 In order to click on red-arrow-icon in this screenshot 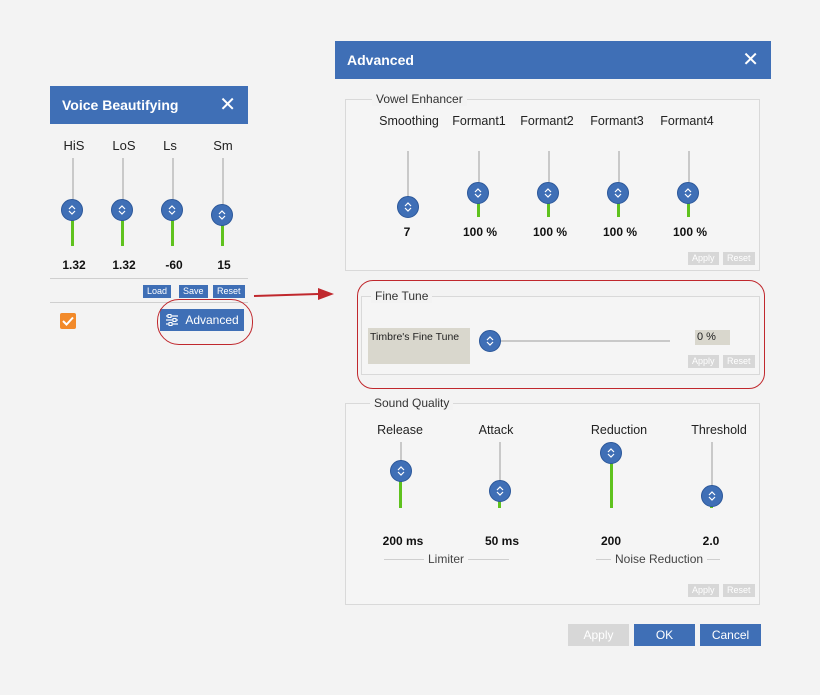, I will do `click(293, 294)`.